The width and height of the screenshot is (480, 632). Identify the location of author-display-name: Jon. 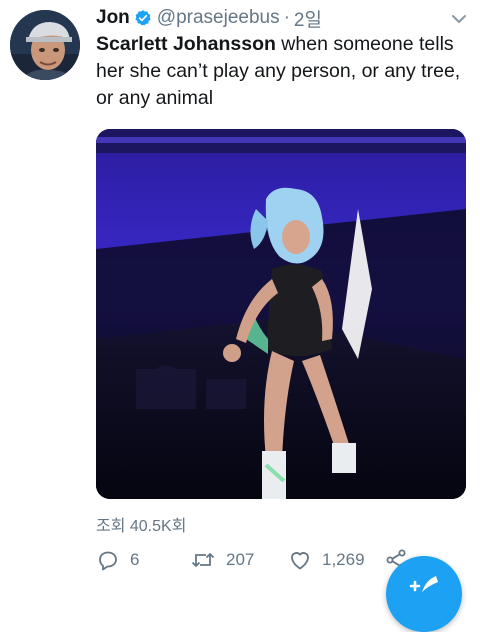
(113, 18).